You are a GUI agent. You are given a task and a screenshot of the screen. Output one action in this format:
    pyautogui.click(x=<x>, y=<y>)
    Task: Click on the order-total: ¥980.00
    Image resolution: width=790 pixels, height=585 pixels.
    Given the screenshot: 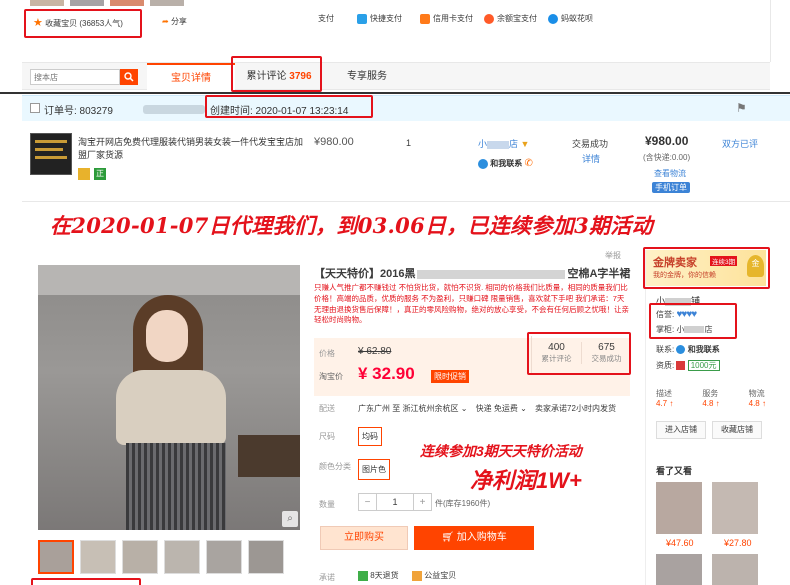 What is the action you would take?
    pyautogui.click(x=667, y=141)
    